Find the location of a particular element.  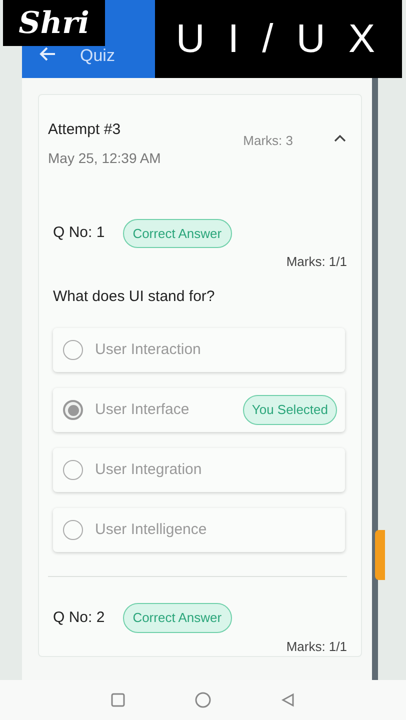

option-label: User Integration is located at coordinates (149, 470).